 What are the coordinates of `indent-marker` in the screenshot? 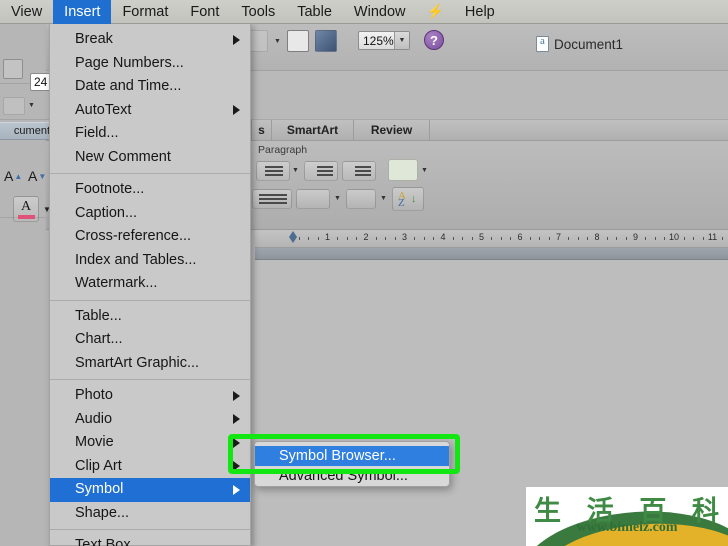 It's located at (293, 238).